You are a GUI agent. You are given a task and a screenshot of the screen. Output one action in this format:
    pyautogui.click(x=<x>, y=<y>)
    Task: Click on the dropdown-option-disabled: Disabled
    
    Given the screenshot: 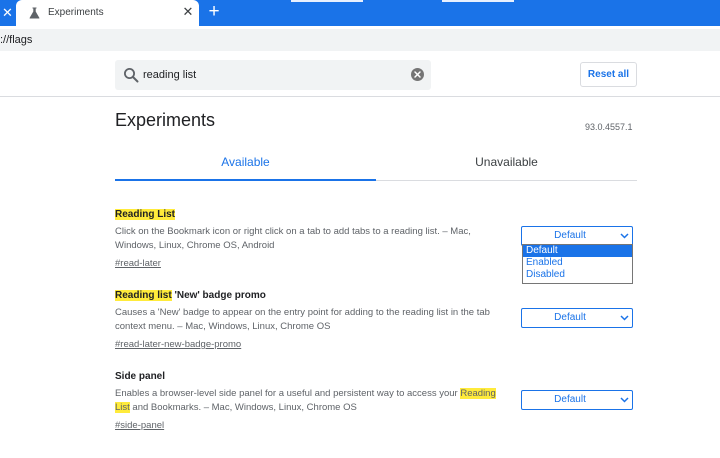 What is the action you would take?
    pyautogui.click(x=577, y=275)
    